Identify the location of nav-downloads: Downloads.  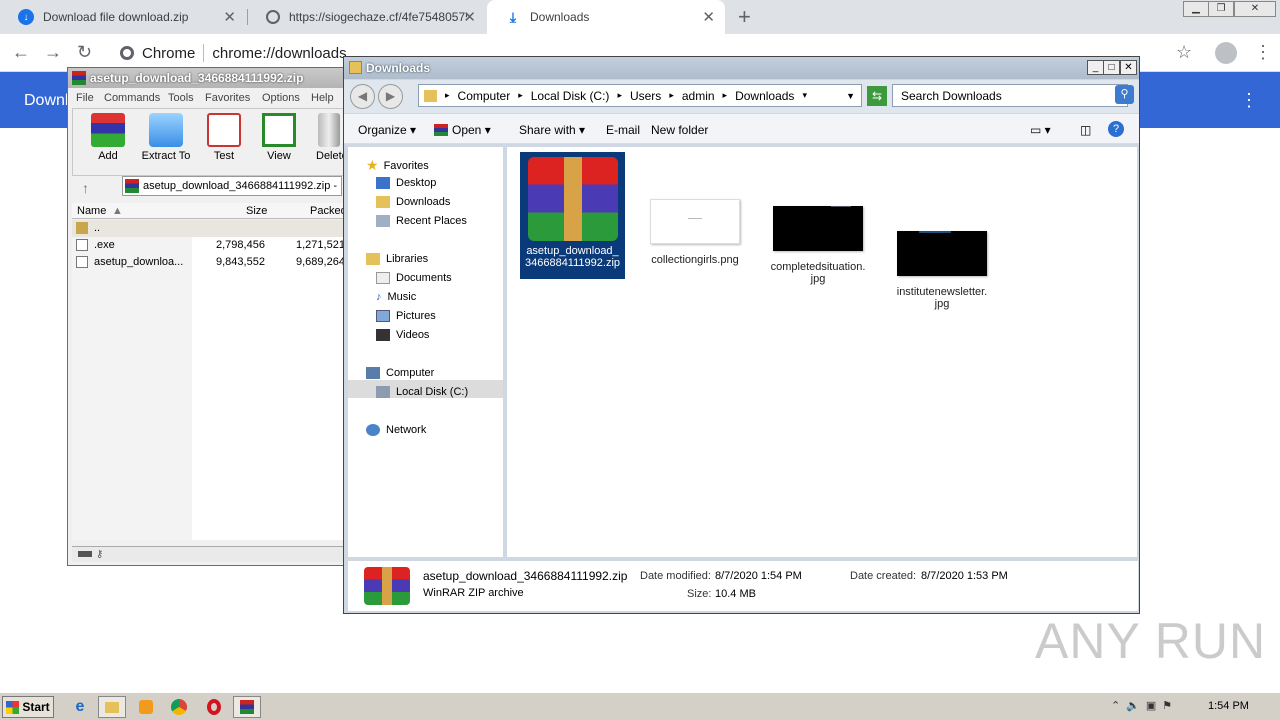
(413, 202).